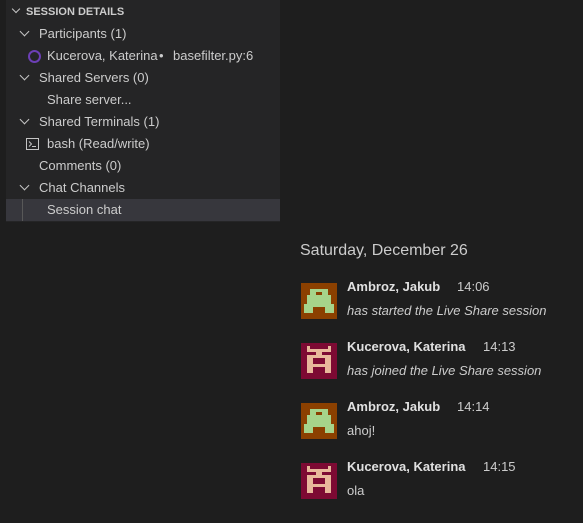  I want to click on chat-date-separator: Saturday, December 26, so click(384, 250).